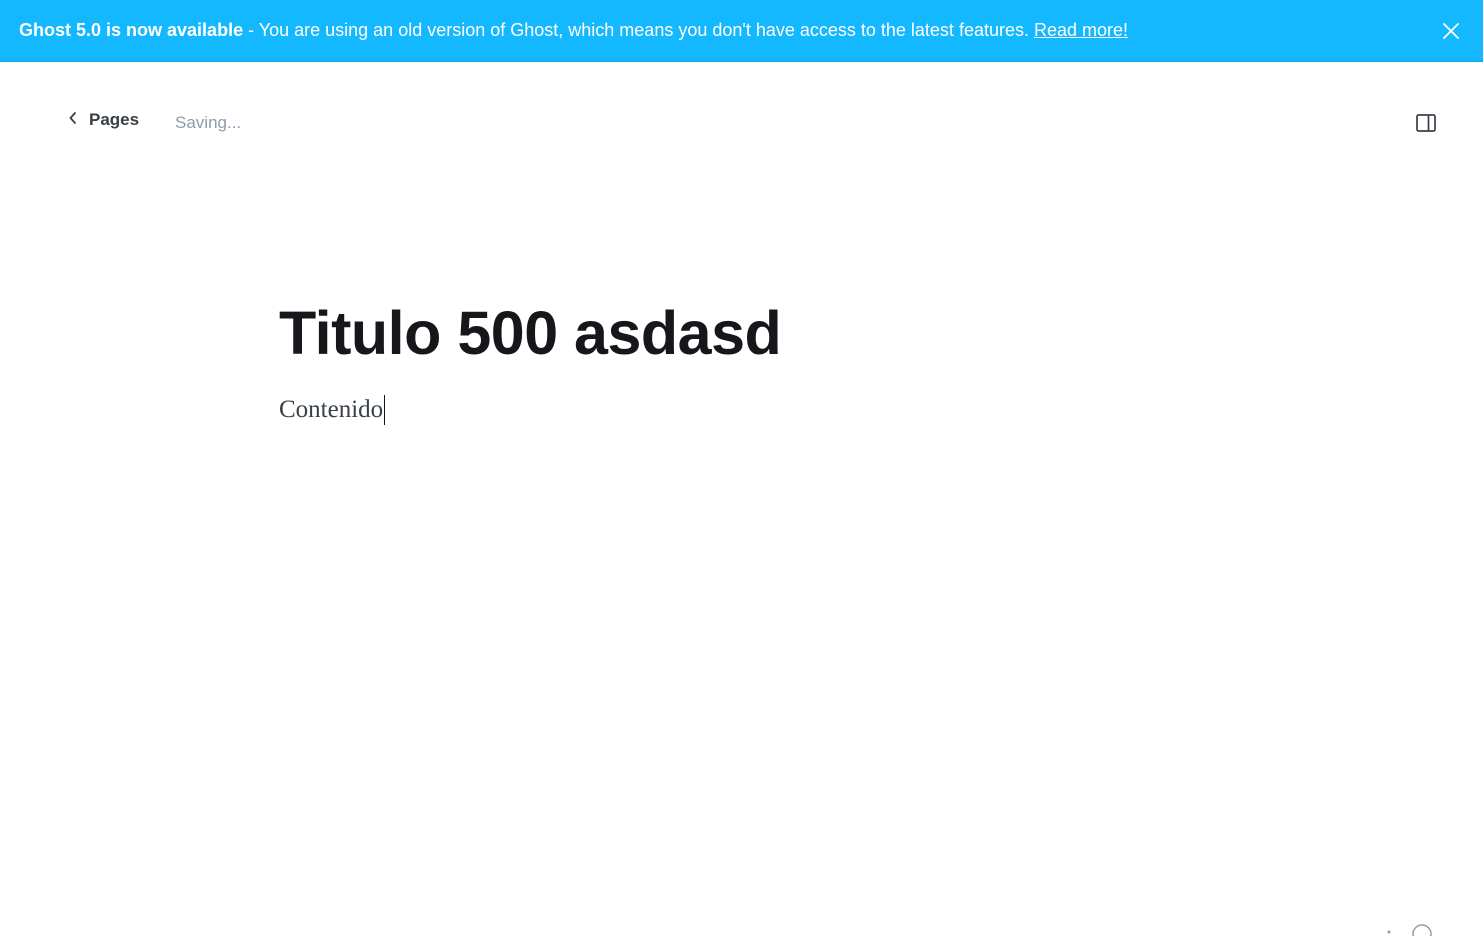  I want to click on banner-headline: Ghost 5.0 is now available, so click(131, 30).